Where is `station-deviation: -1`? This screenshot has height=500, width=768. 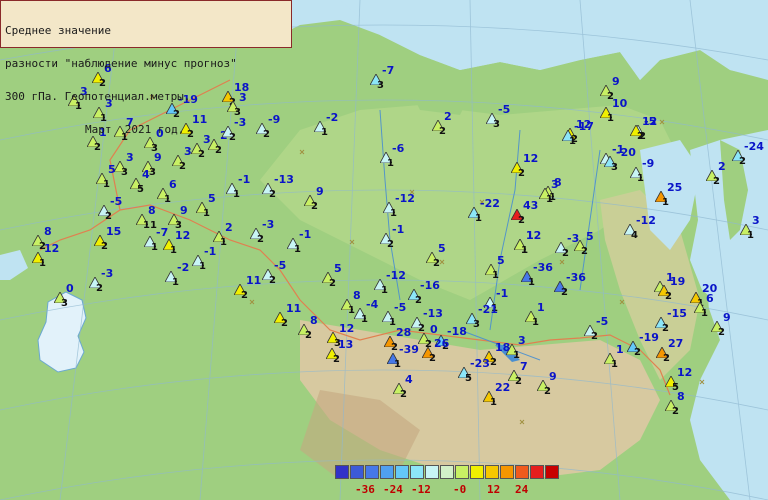
station-deviation: -1 is located at coordinates (398, 229).